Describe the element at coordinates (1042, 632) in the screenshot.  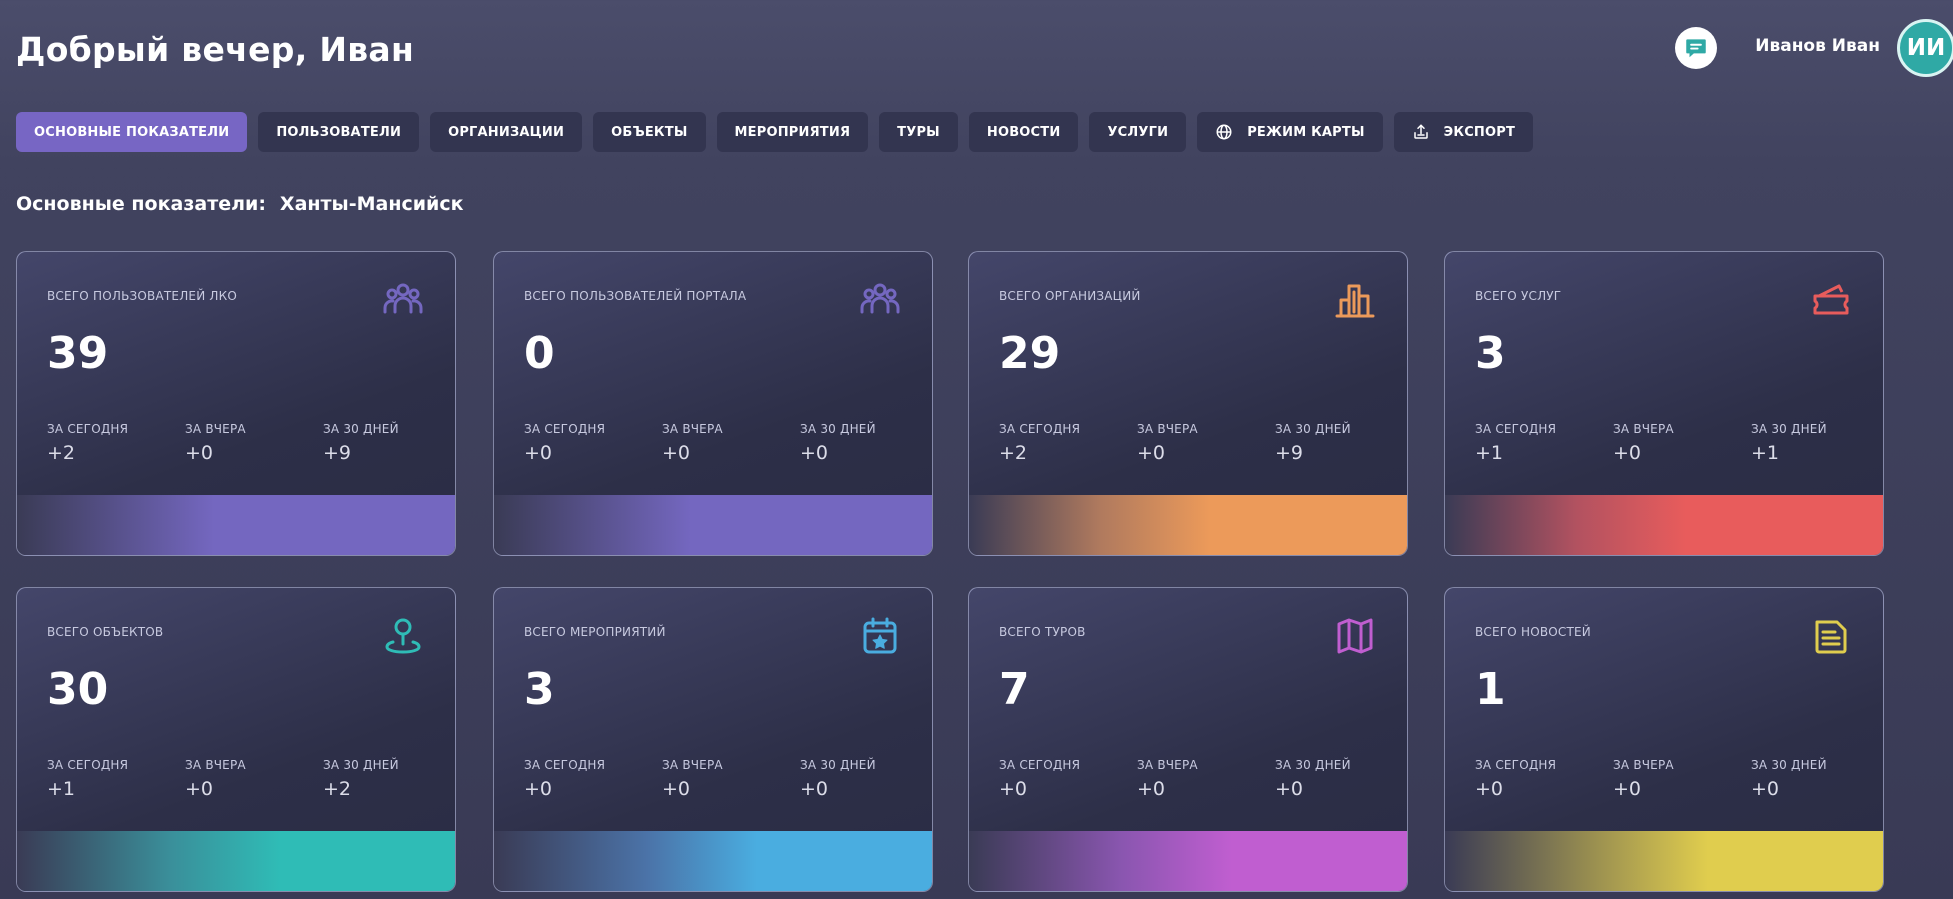
I see `card-label: ВСЕГО ТУРОВ` at that location.